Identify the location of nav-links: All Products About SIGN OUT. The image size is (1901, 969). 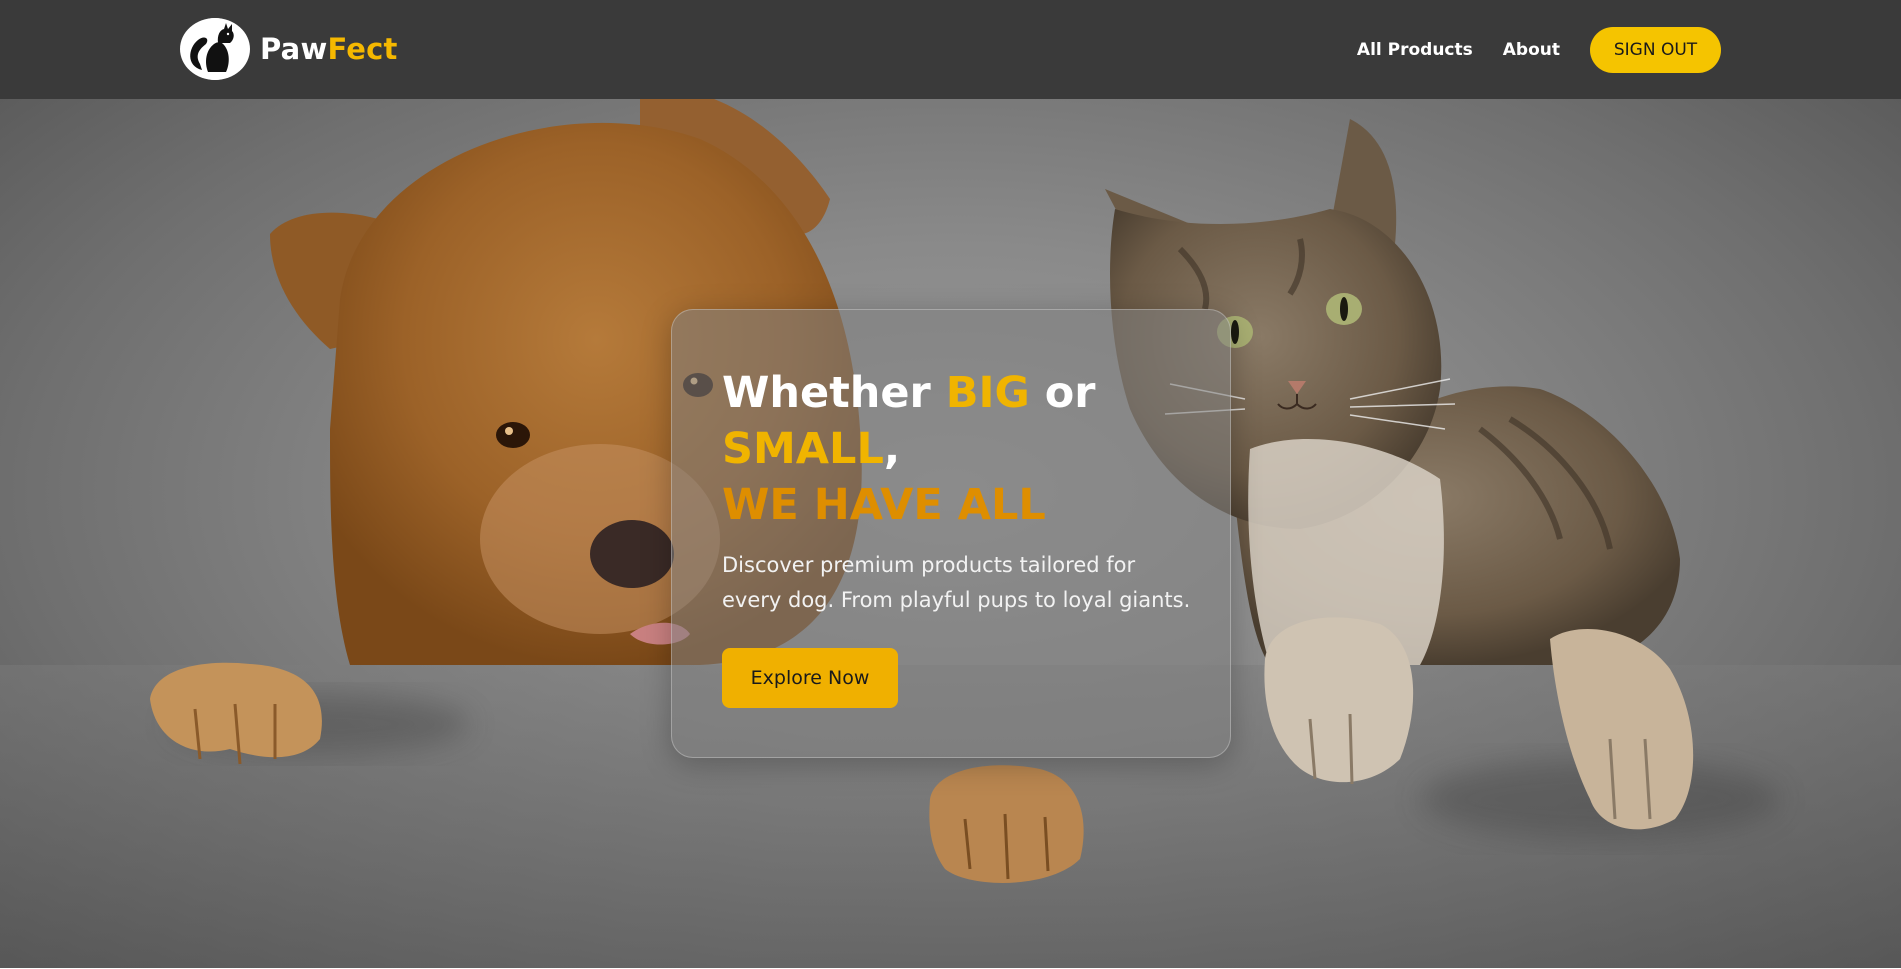
(1539, 50).